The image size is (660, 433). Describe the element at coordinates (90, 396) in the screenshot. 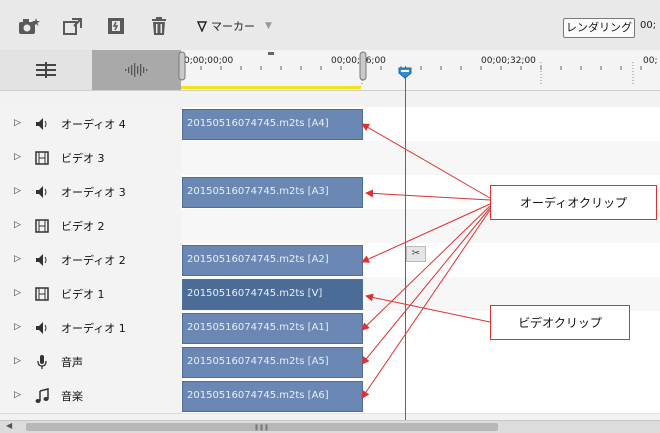

I see `track-header: ▷ 音楽` at that location.